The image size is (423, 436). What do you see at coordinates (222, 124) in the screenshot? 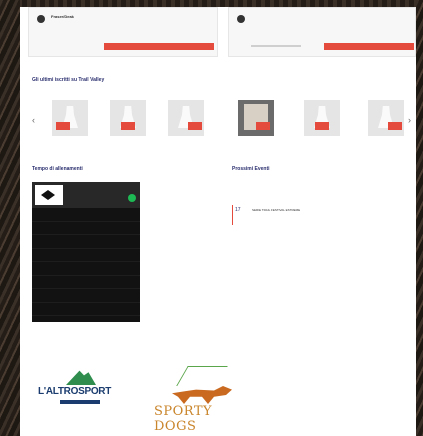
I see `members-carousel: ‹ ›` at bounding box center [222, 124].